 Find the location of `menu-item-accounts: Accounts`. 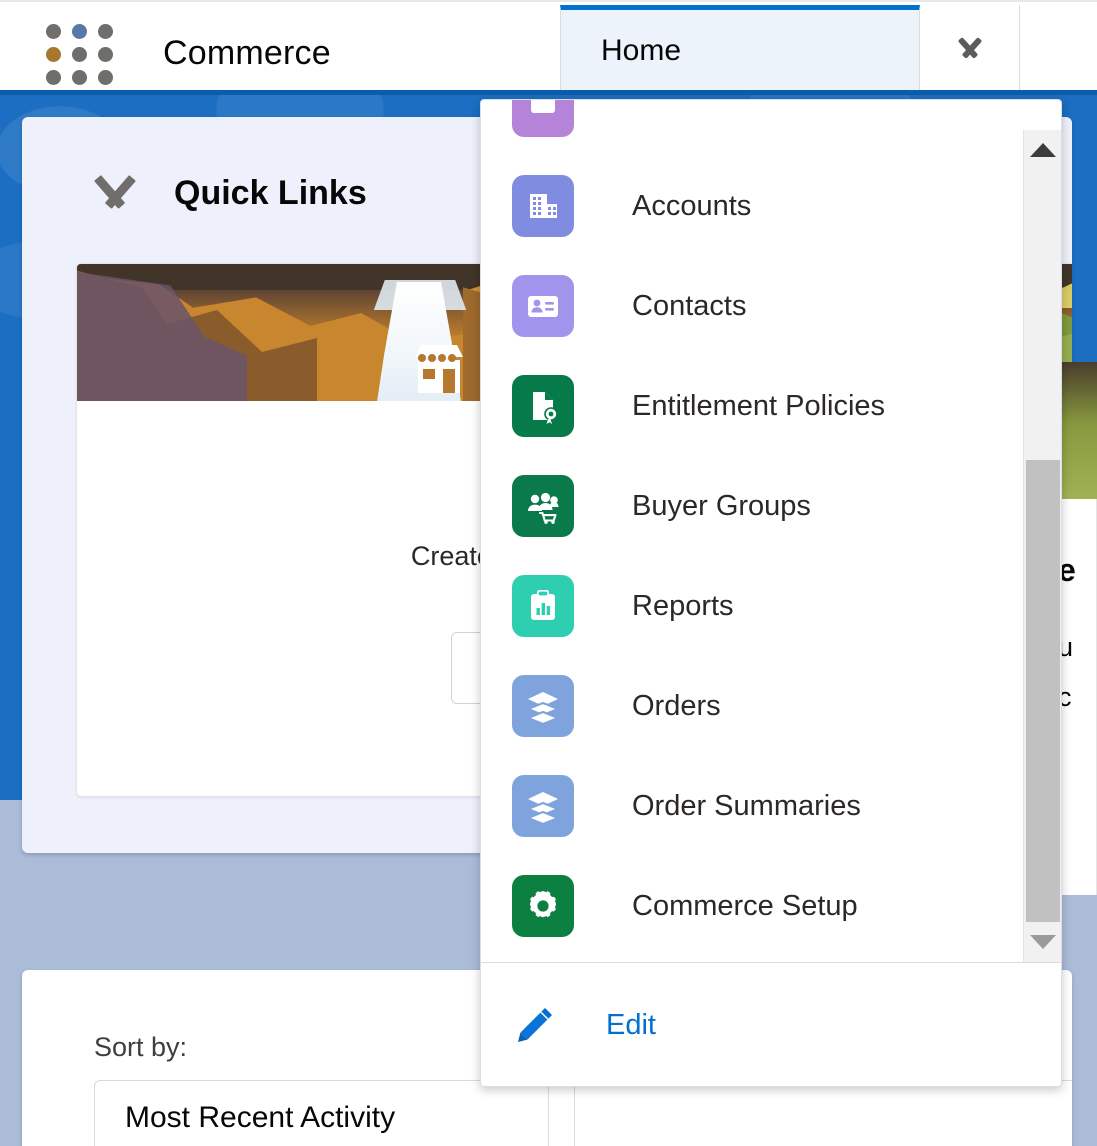

menu-item-accounts: Accounts is located at coordinates (751, 206).